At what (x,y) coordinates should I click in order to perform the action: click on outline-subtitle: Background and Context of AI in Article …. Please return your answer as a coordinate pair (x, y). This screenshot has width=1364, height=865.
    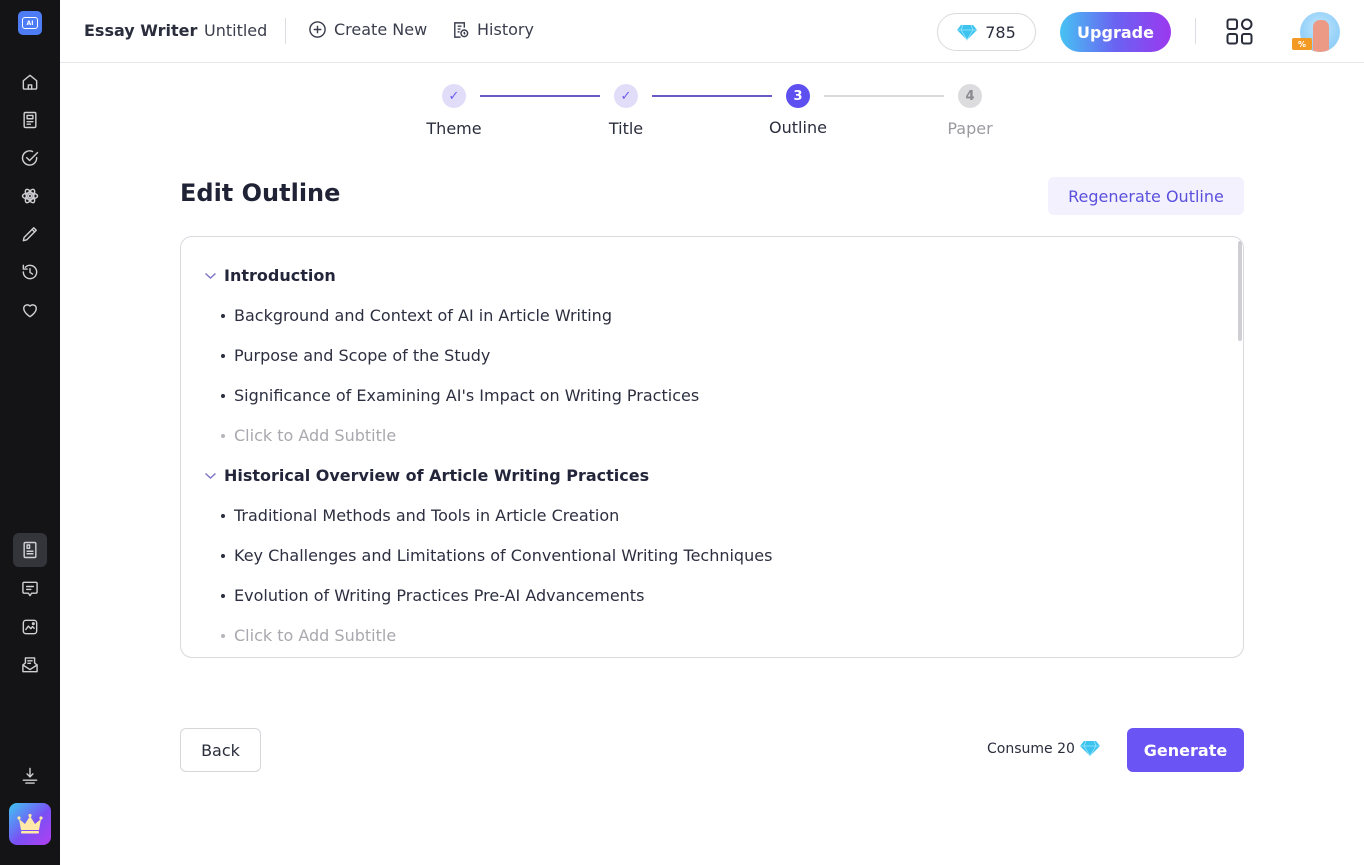
    Looking at the image, I should click on (416, 315).